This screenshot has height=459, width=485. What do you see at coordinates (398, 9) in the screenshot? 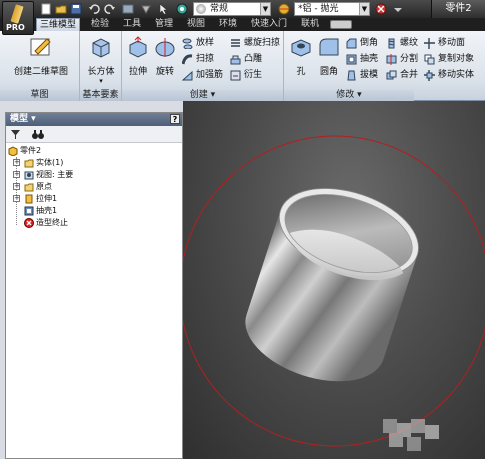
I see `customize-icon` at bounding box center [398, 9].